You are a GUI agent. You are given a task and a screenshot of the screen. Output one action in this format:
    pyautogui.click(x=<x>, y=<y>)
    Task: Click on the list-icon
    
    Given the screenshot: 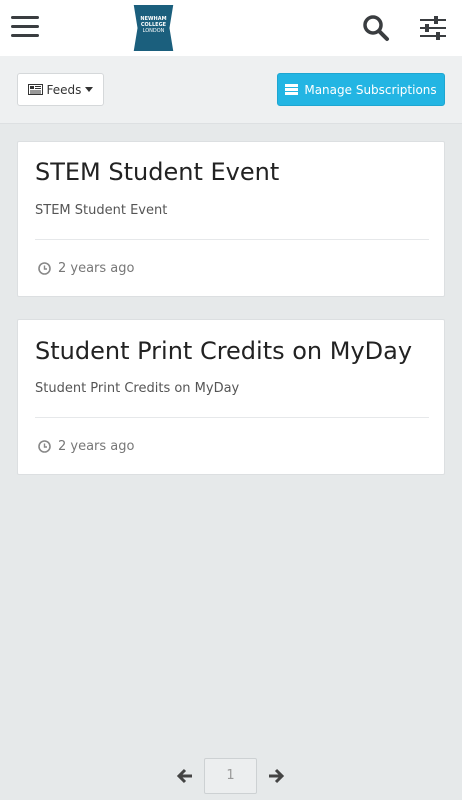 What is the action you would take?
    pyautogui.click(x=292, y=89)
    